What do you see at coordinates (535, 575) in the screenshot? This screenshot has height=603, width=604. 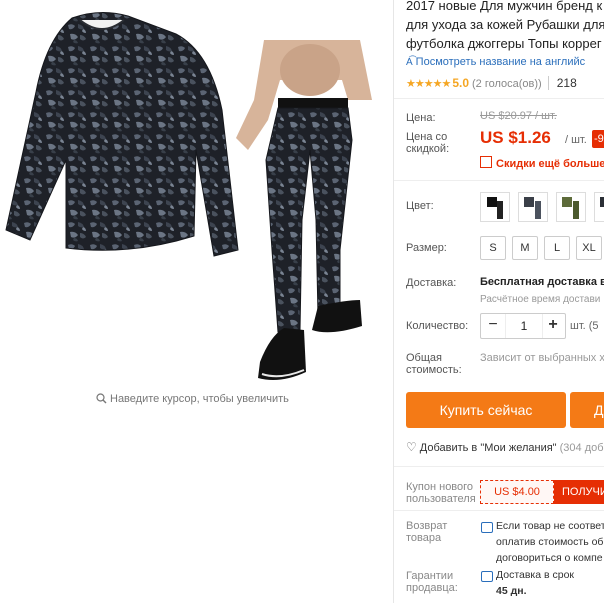 I see `guarantee-text: Доставка в срок` at bounding box center [535, 575].